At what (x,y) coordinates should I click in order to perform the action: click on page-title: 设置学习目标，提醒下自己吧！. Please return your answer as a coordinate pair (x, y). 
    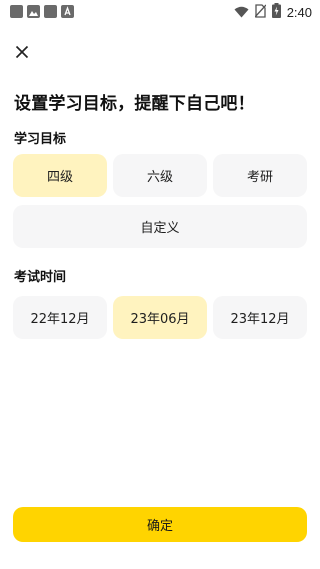
    Looking at the image, I should click on (134, 104).